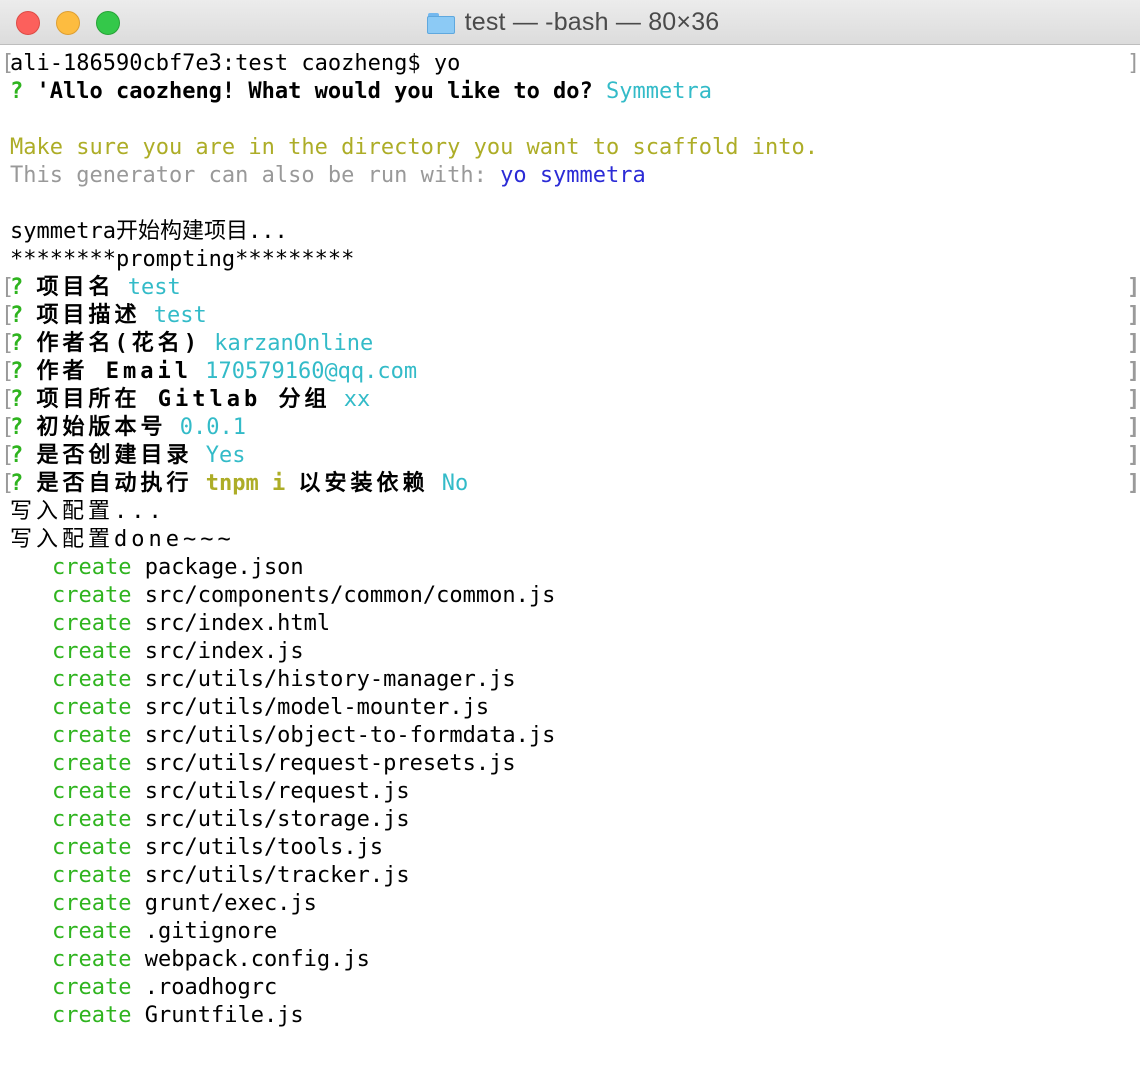 This screenshot has width=1140, height=1068. Describe the element at coordinates (235, 63) in the screenshot. I see `prompt-text: ali-186590cbf7e3:test caozheng$ yo` at that location.